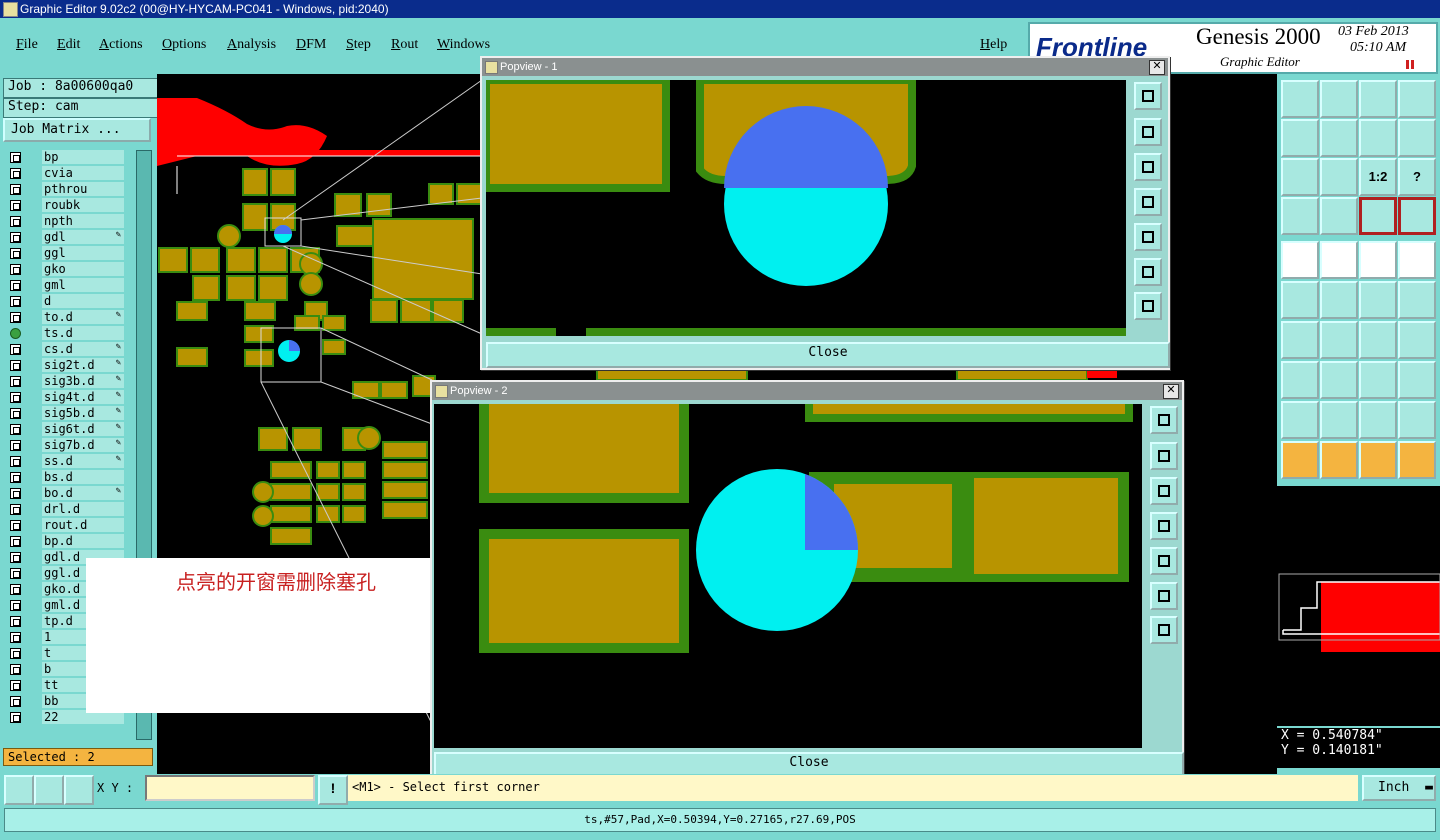 The height and width of the screenshot is (840, 1440). I want to click on layer-name: cvia, so click(83, 173).